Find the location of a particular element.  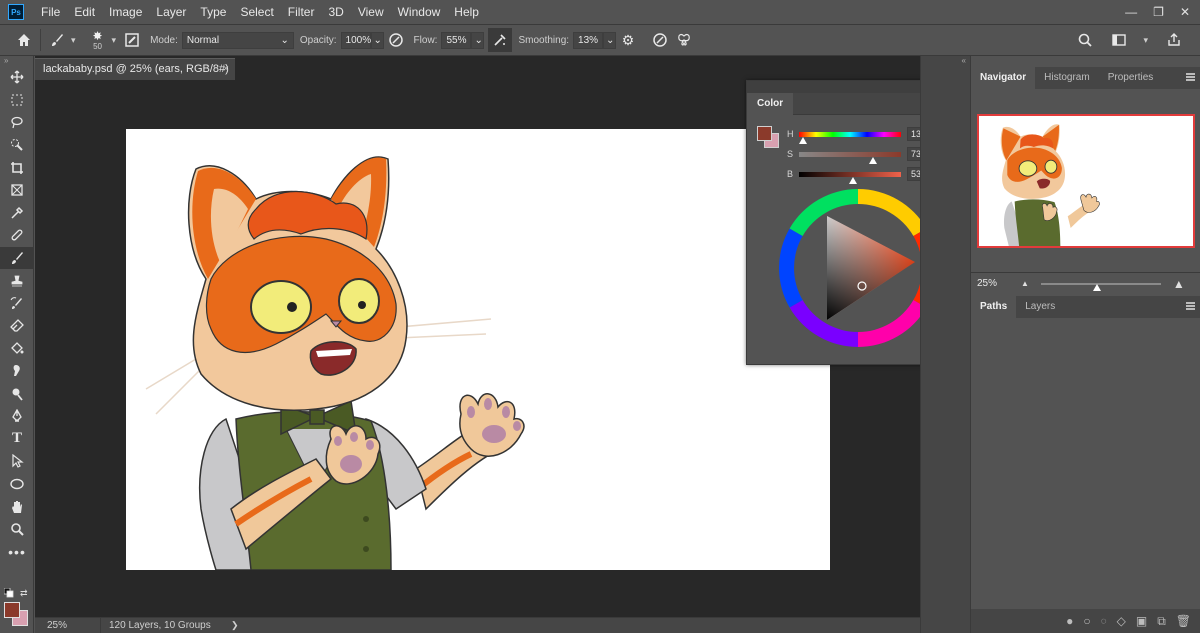

hue-slider-thumb is located at coordinates (803, 140).